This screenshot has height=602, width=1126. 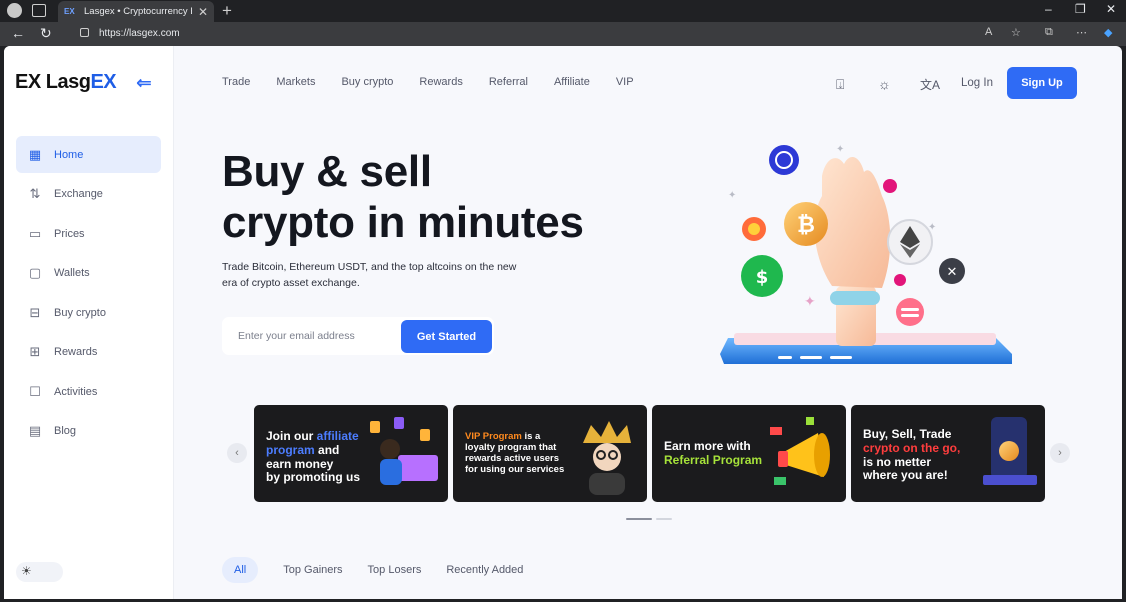 I want to click on tab-recently-added: Recently Added, so click(x=484, y=570).